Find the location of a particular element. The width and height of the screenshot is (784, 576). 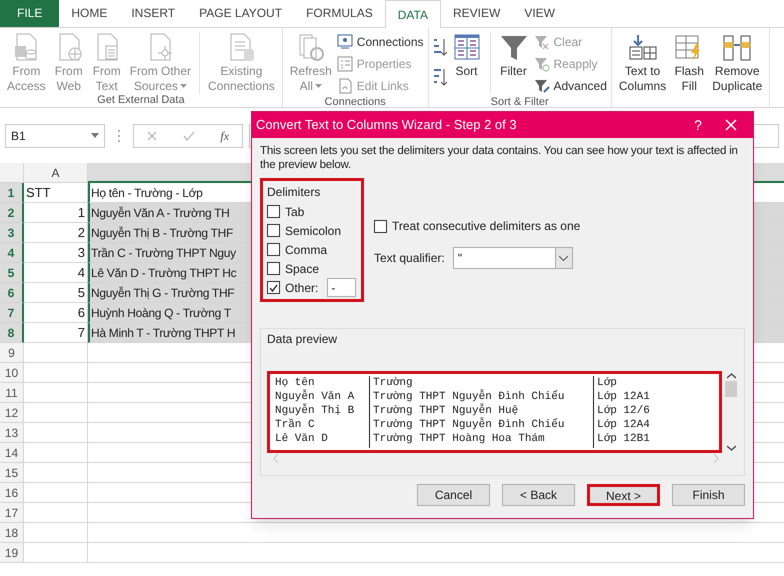

row-header: 14 is located at coordinates (12, 453).